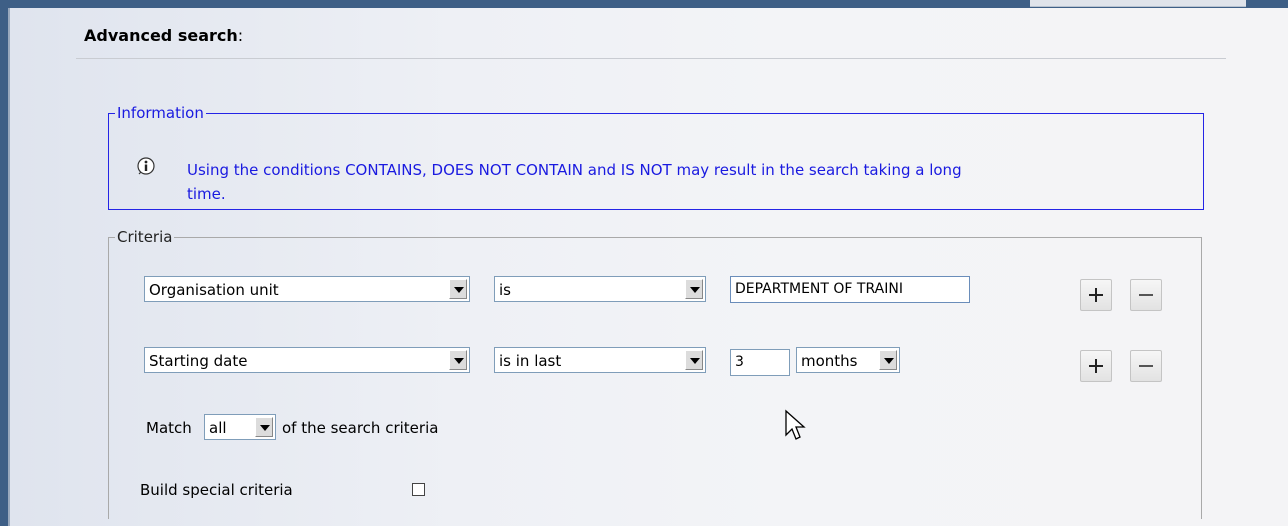 The height and width of the screenshot is (526, 1288). What do you see at coordinates (216, 490) in the screenshot?
I see `special-criteria-label: Build special criteria` at bounding box center [216, 490].